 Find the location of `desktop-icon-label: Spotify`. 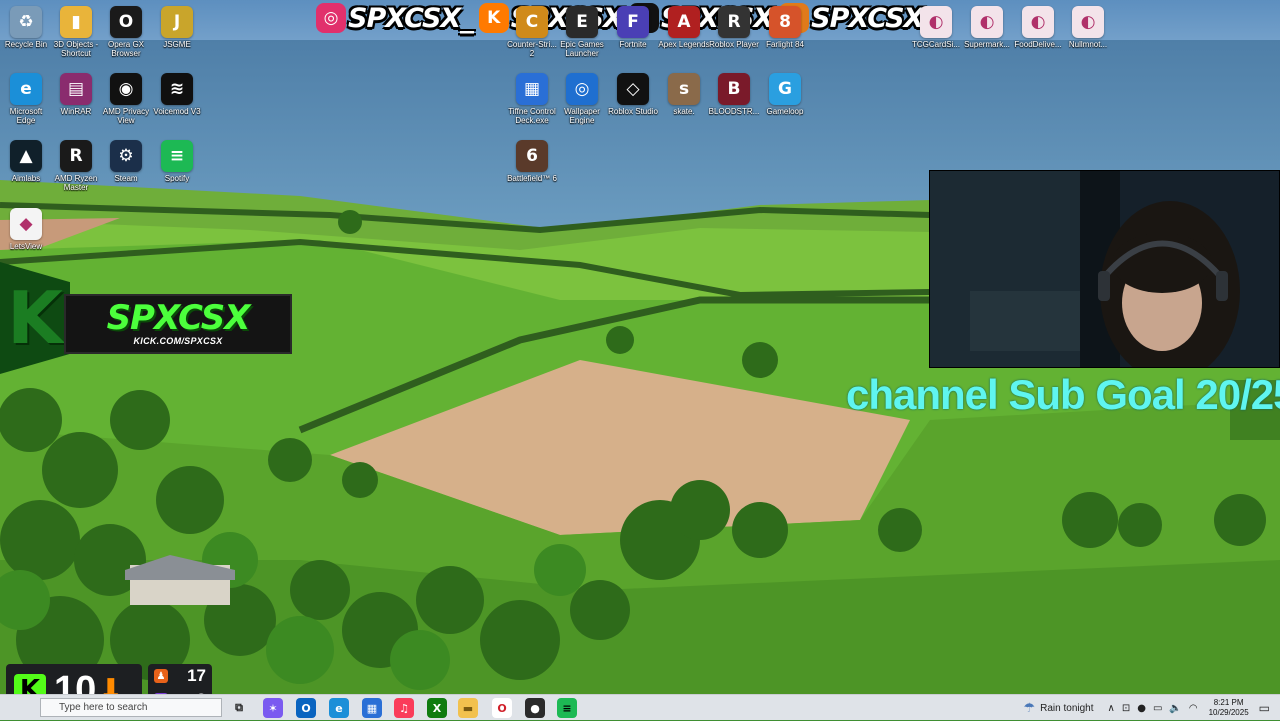

desktop-icon-label: Spotify is located at coordinates (177, 178).